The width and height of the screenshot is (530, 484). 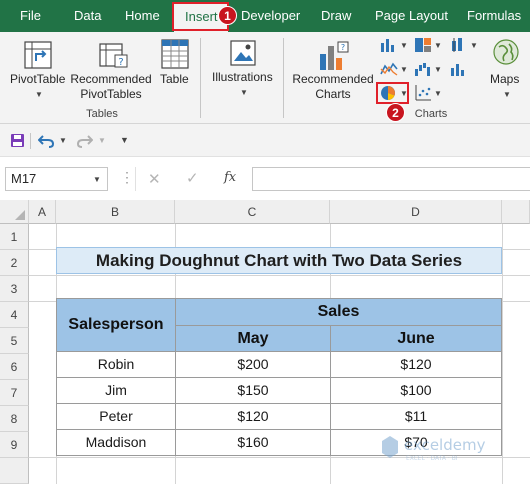 What do you see at coordinates (127, 177) in the screenshot?
I see `formula-bar-handle-icon: ⋮` at bounding box center [127, 177].